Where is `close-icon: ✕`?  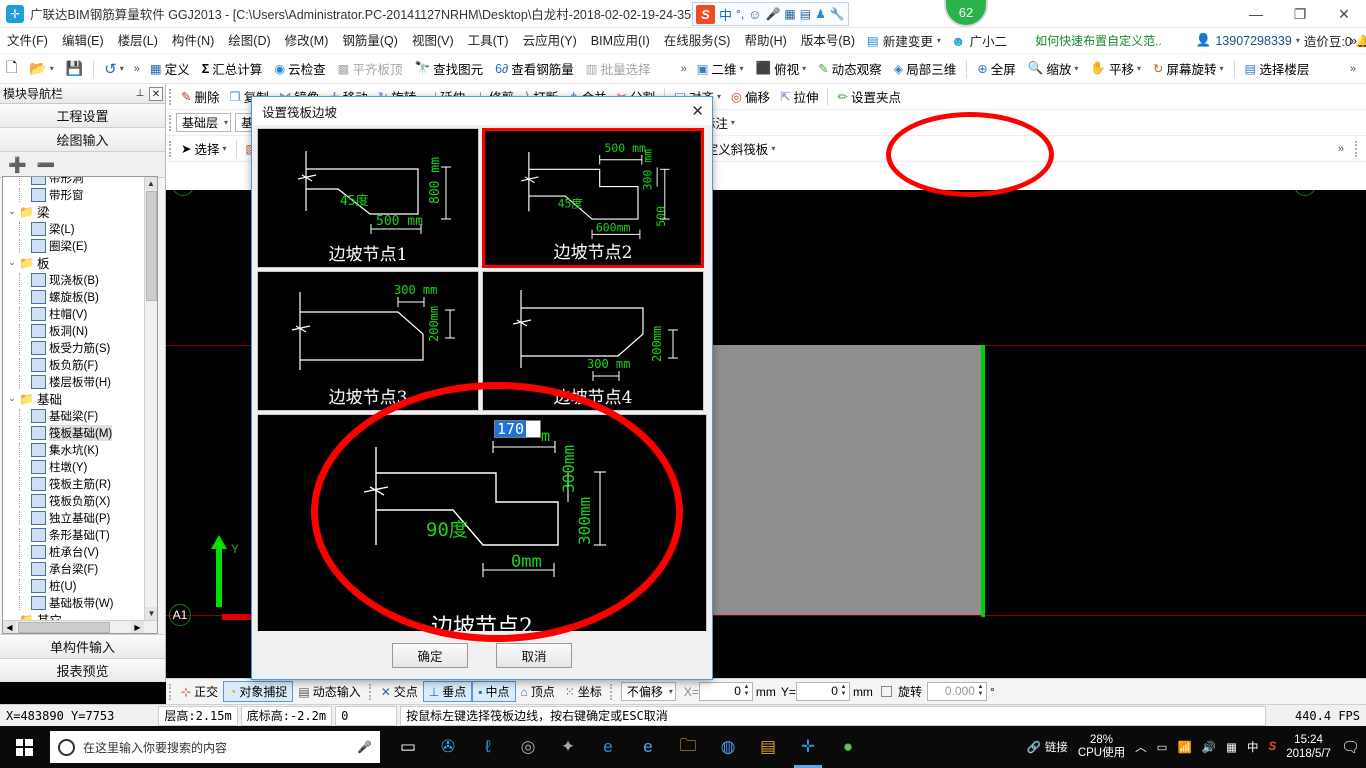 close-icon: ✕ is located at coordinates (156, 93).